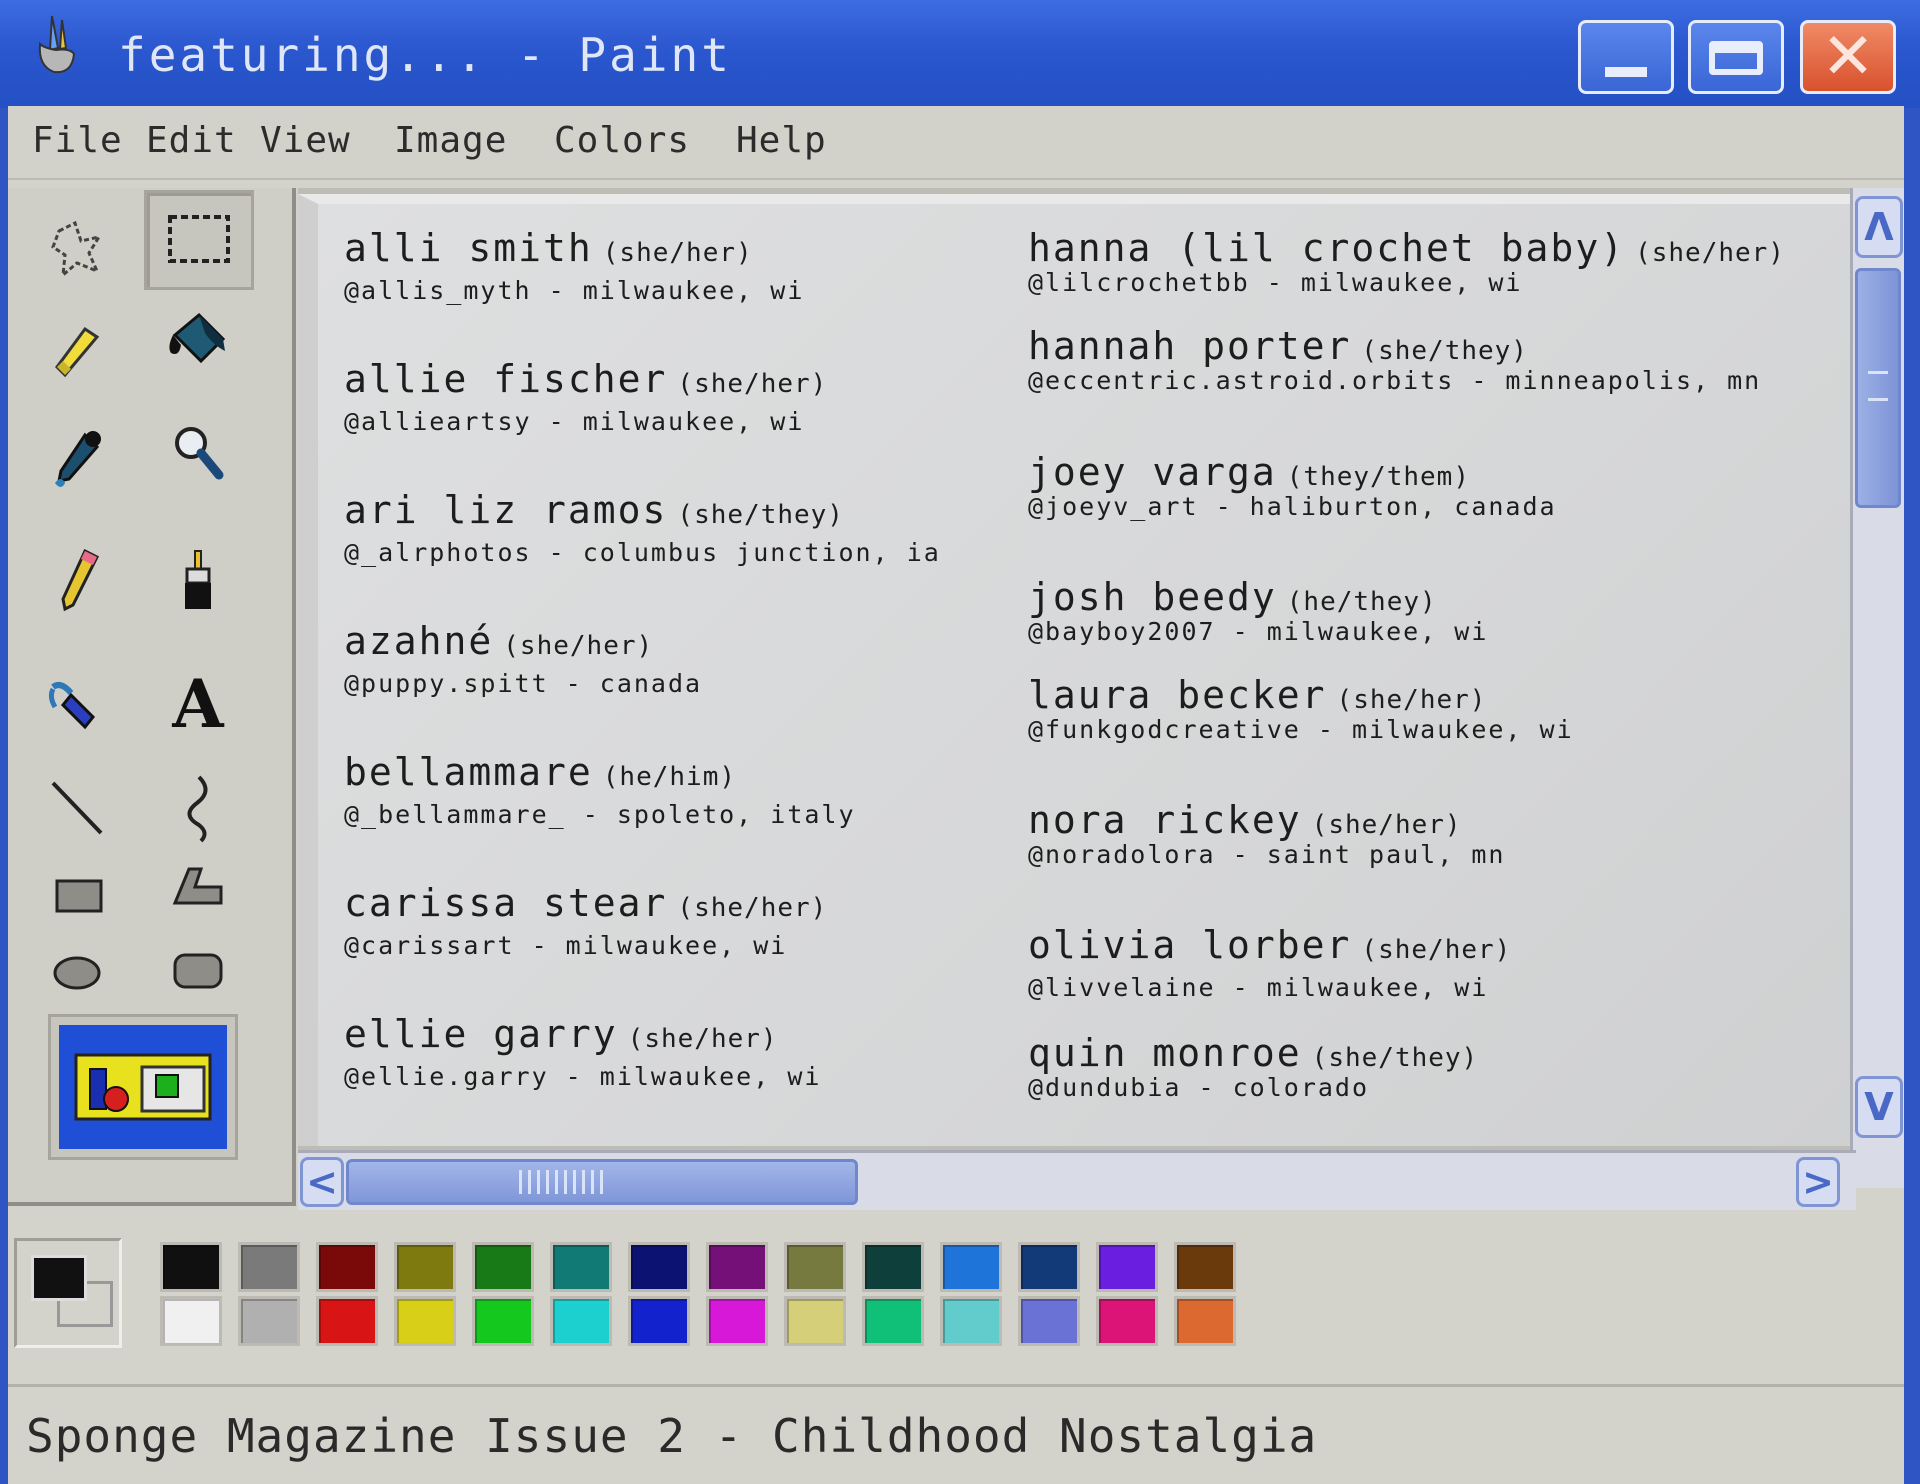  What do you see at coordinates (1378, 477) in the screenshot?
I see `contributor-pronouns: (they/them)` at bounding box center [1378, 477].